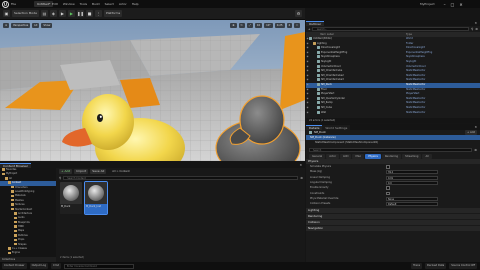 The height and width of the screenshot is (270, 480). Describe the element at coordinates (390, 29) in the screenshot. I see `outliner-search-input` at that location.